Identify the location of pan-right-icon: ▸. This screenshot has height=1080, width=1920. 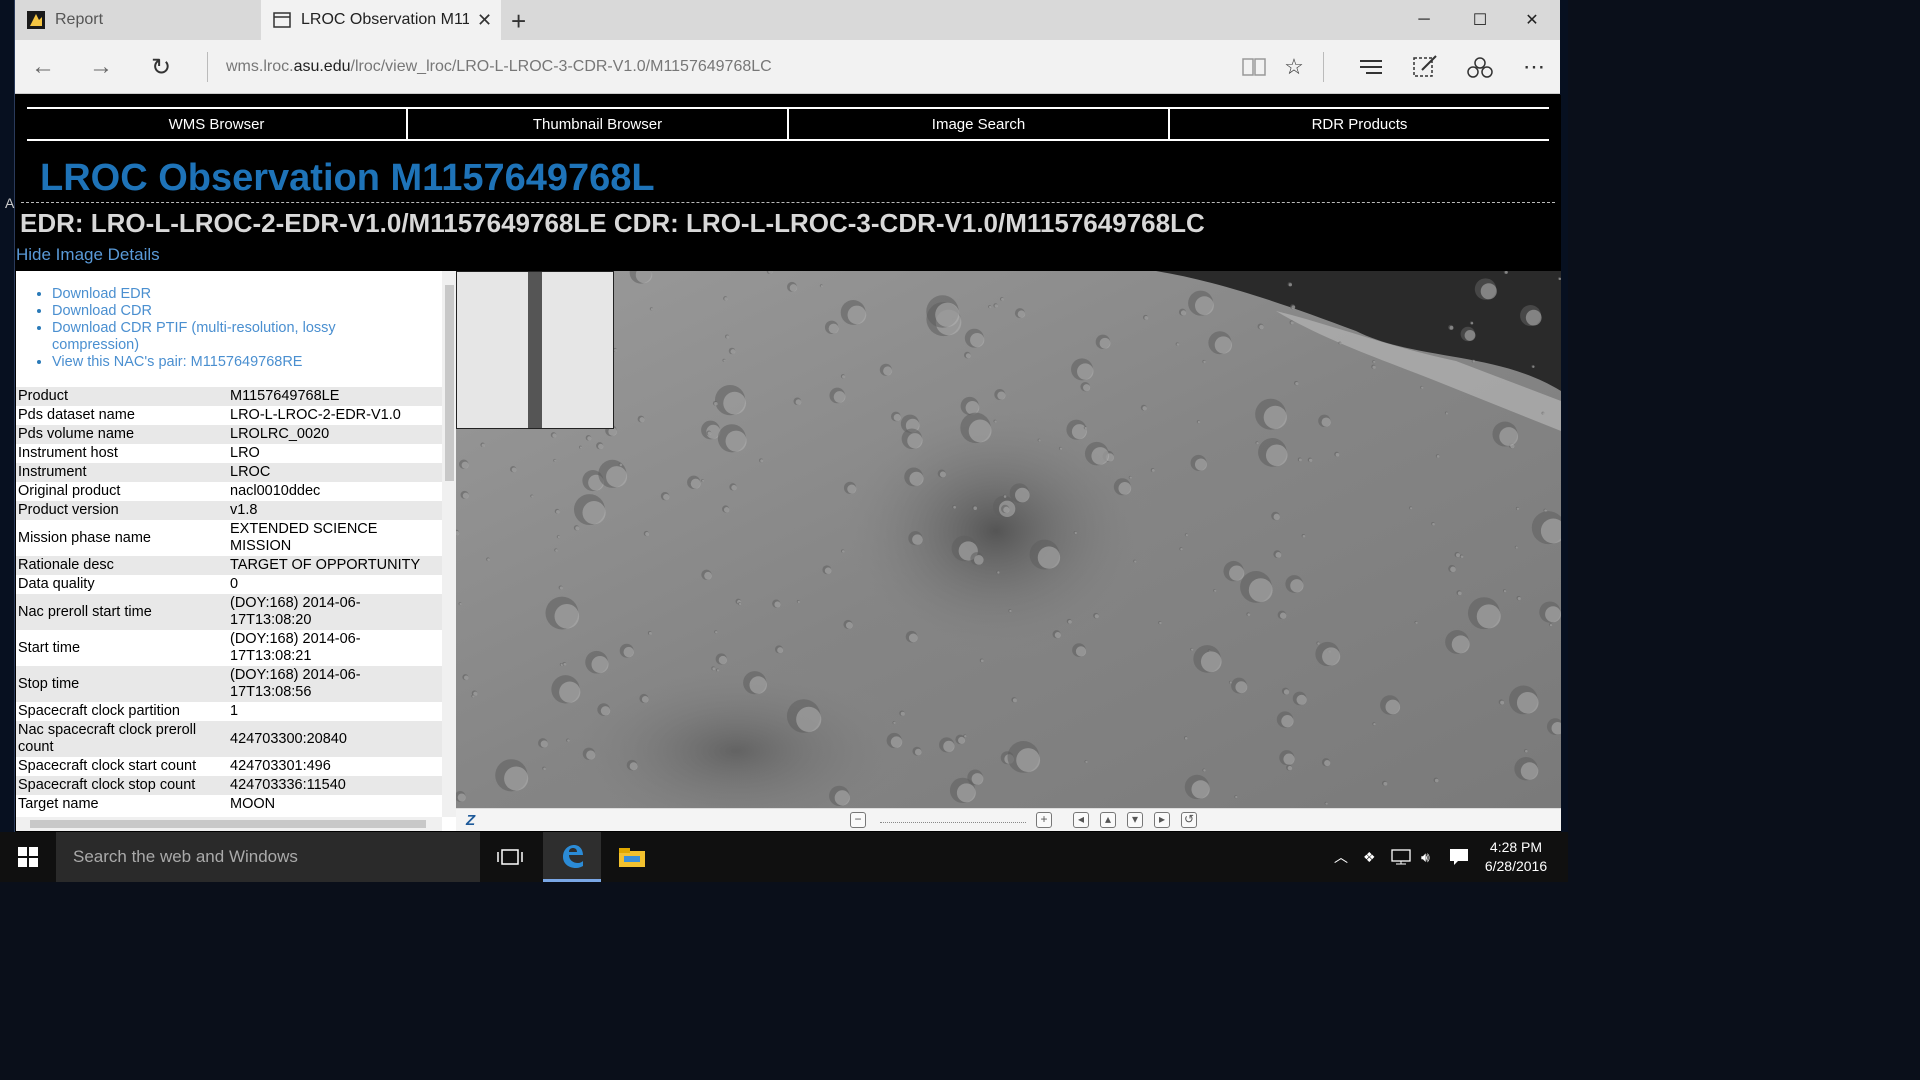
(1162, 820).